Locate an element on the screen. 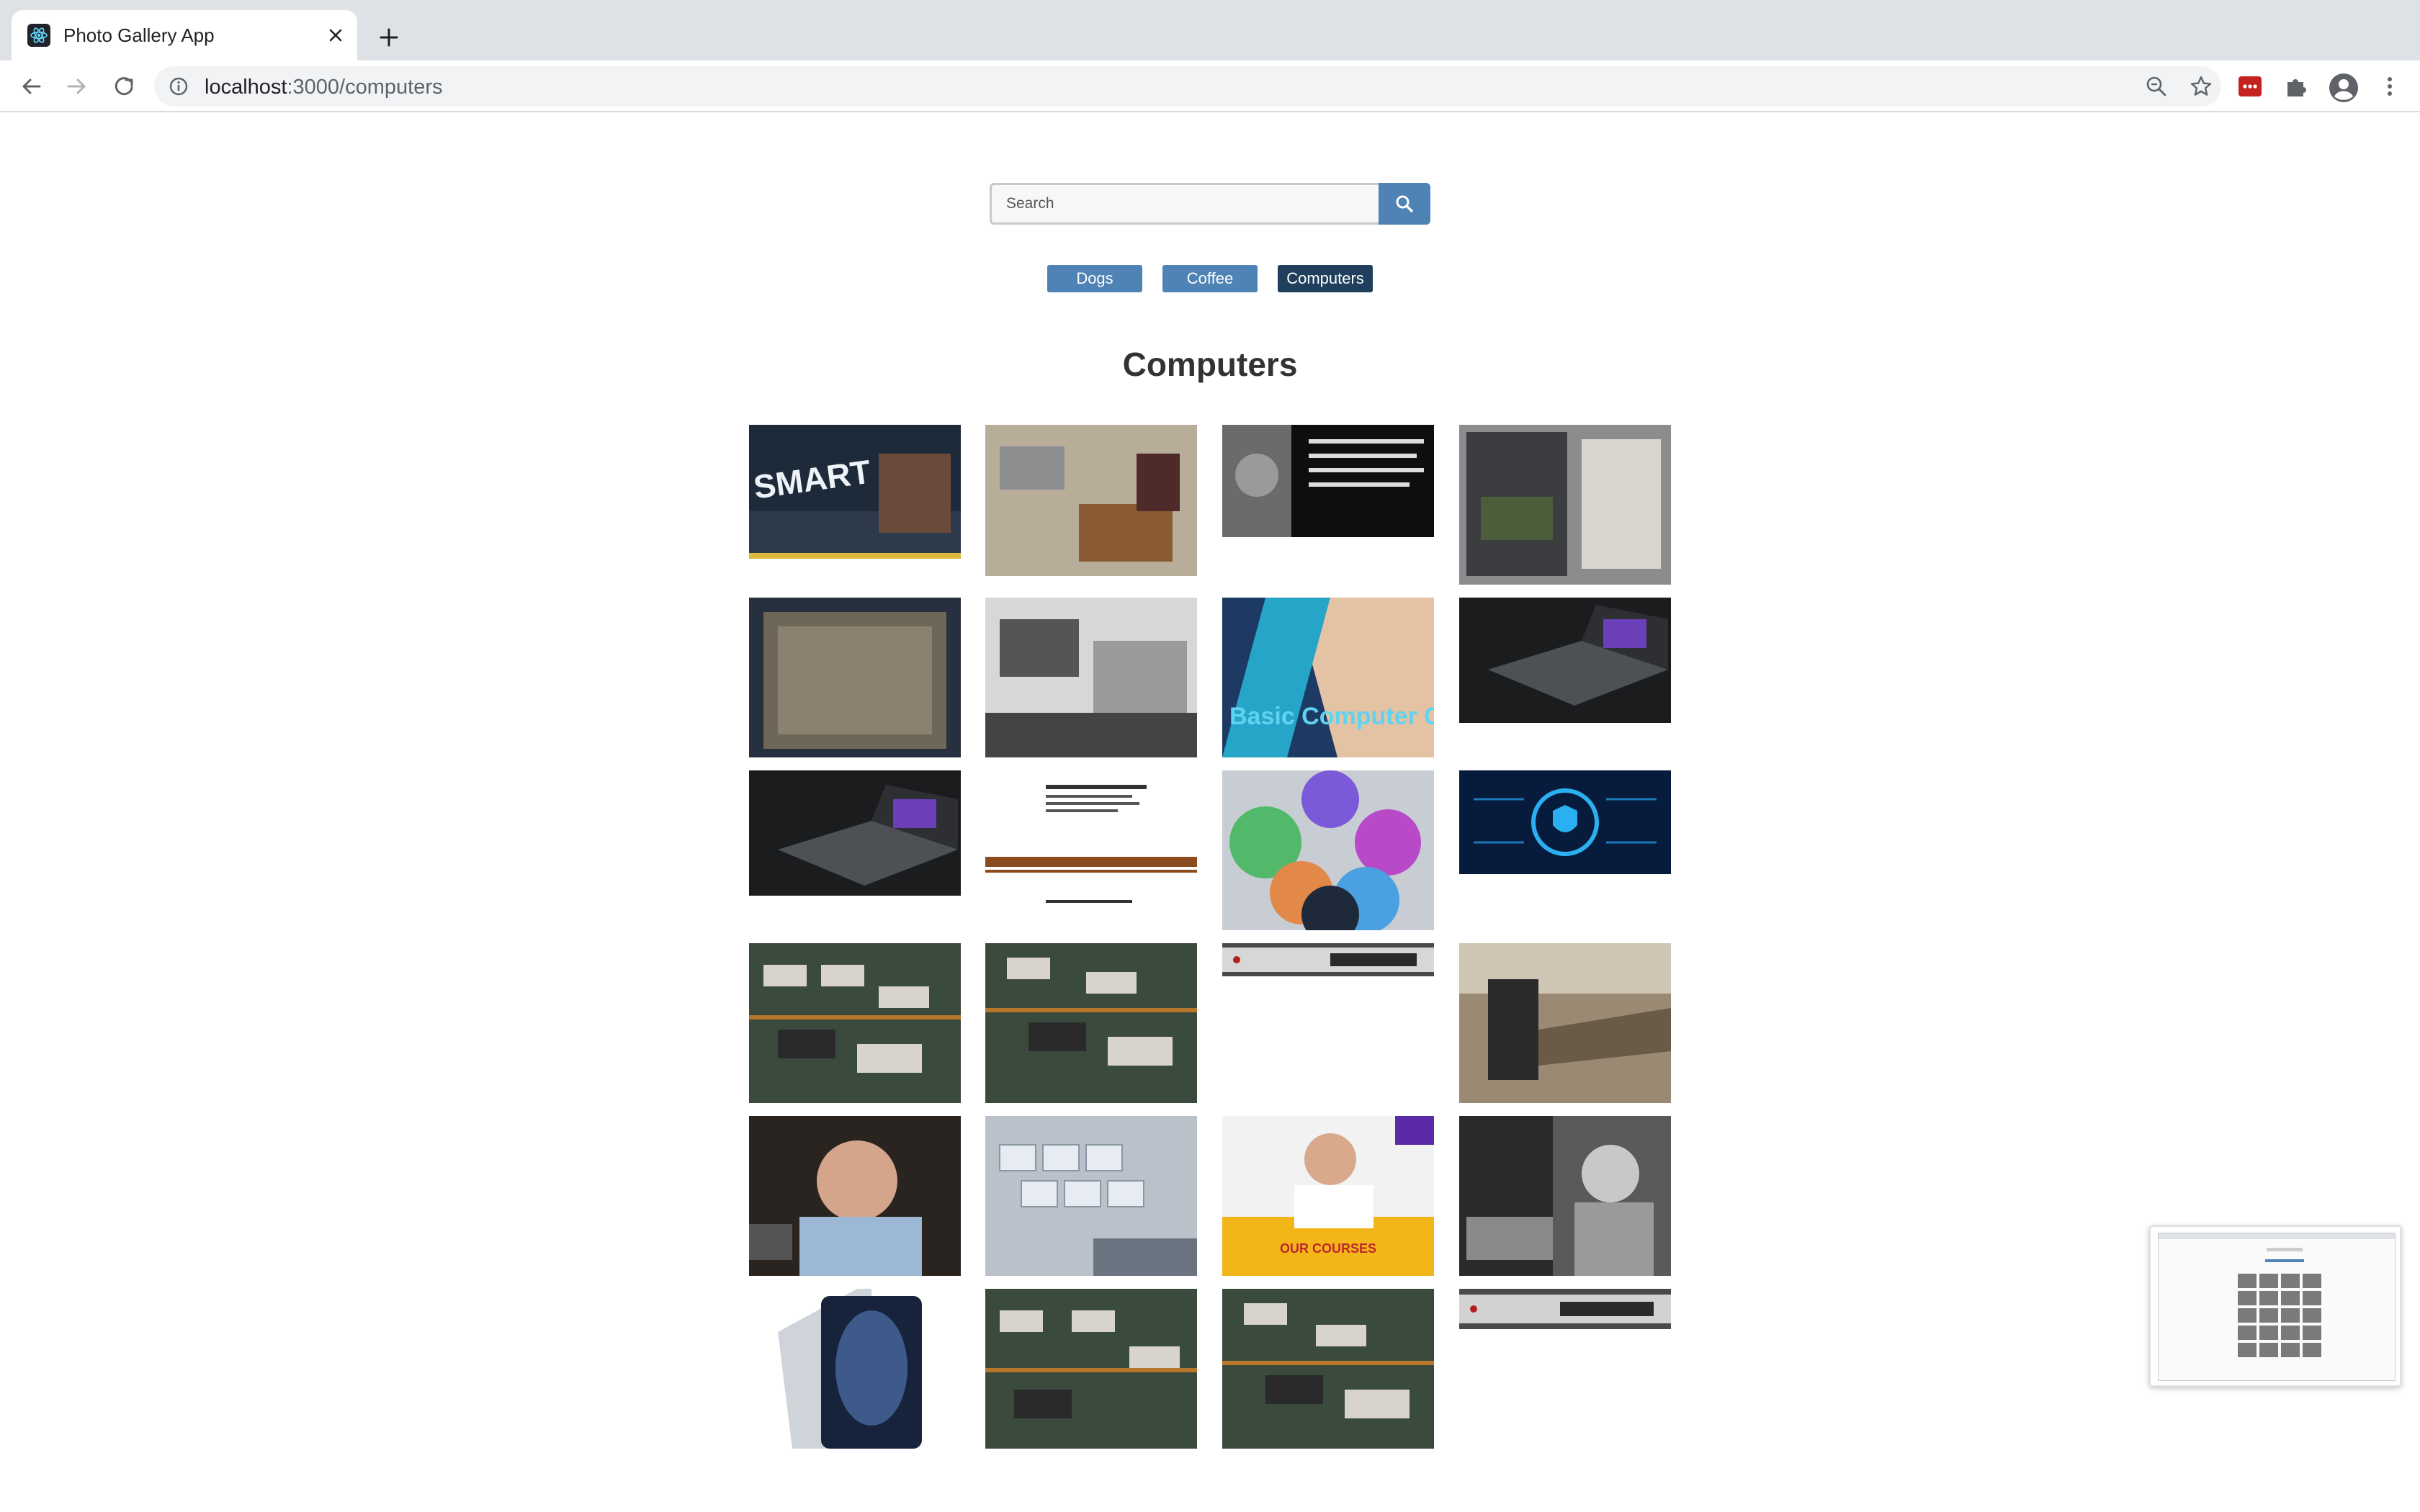  tab-preview-thumbnail is located at coordinates (2275, 1306).